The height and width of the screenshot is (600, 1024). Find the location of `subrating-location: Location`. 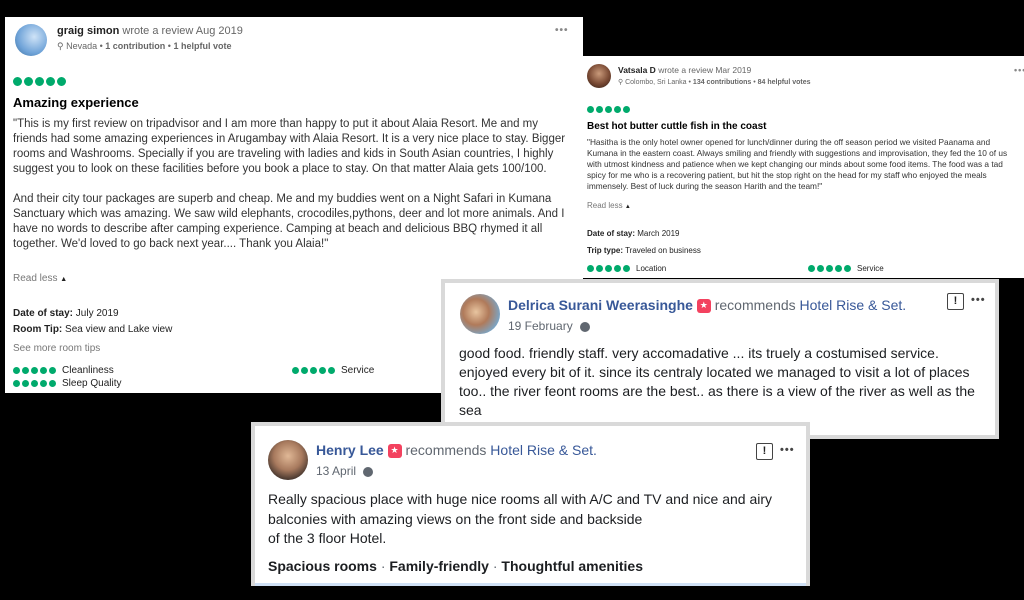

subrating-location: Location is located at coordinates (626, 268).